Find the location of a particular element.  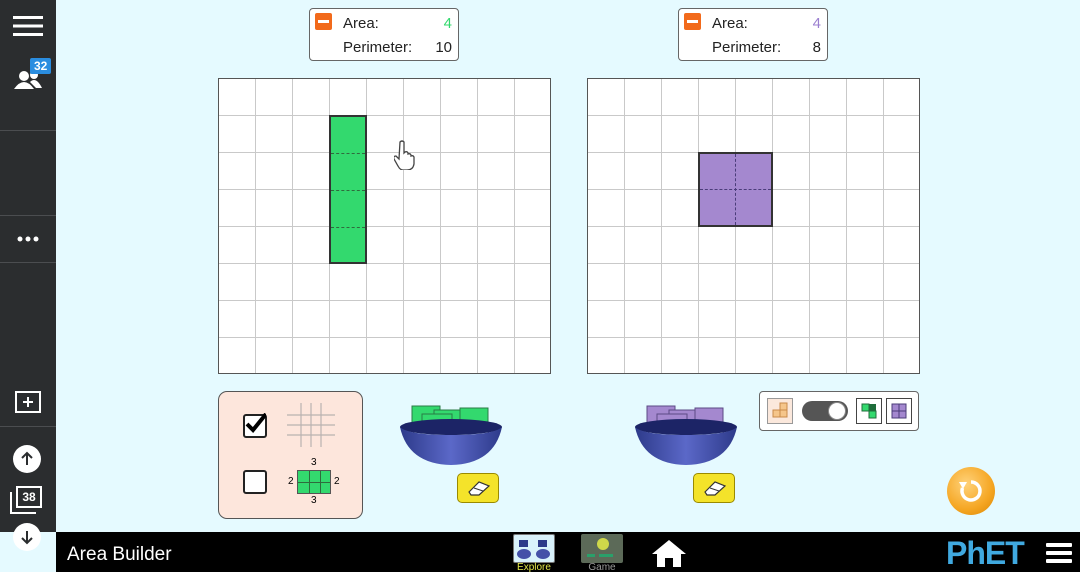

green-board-icon is located at coordinates (869, 411).